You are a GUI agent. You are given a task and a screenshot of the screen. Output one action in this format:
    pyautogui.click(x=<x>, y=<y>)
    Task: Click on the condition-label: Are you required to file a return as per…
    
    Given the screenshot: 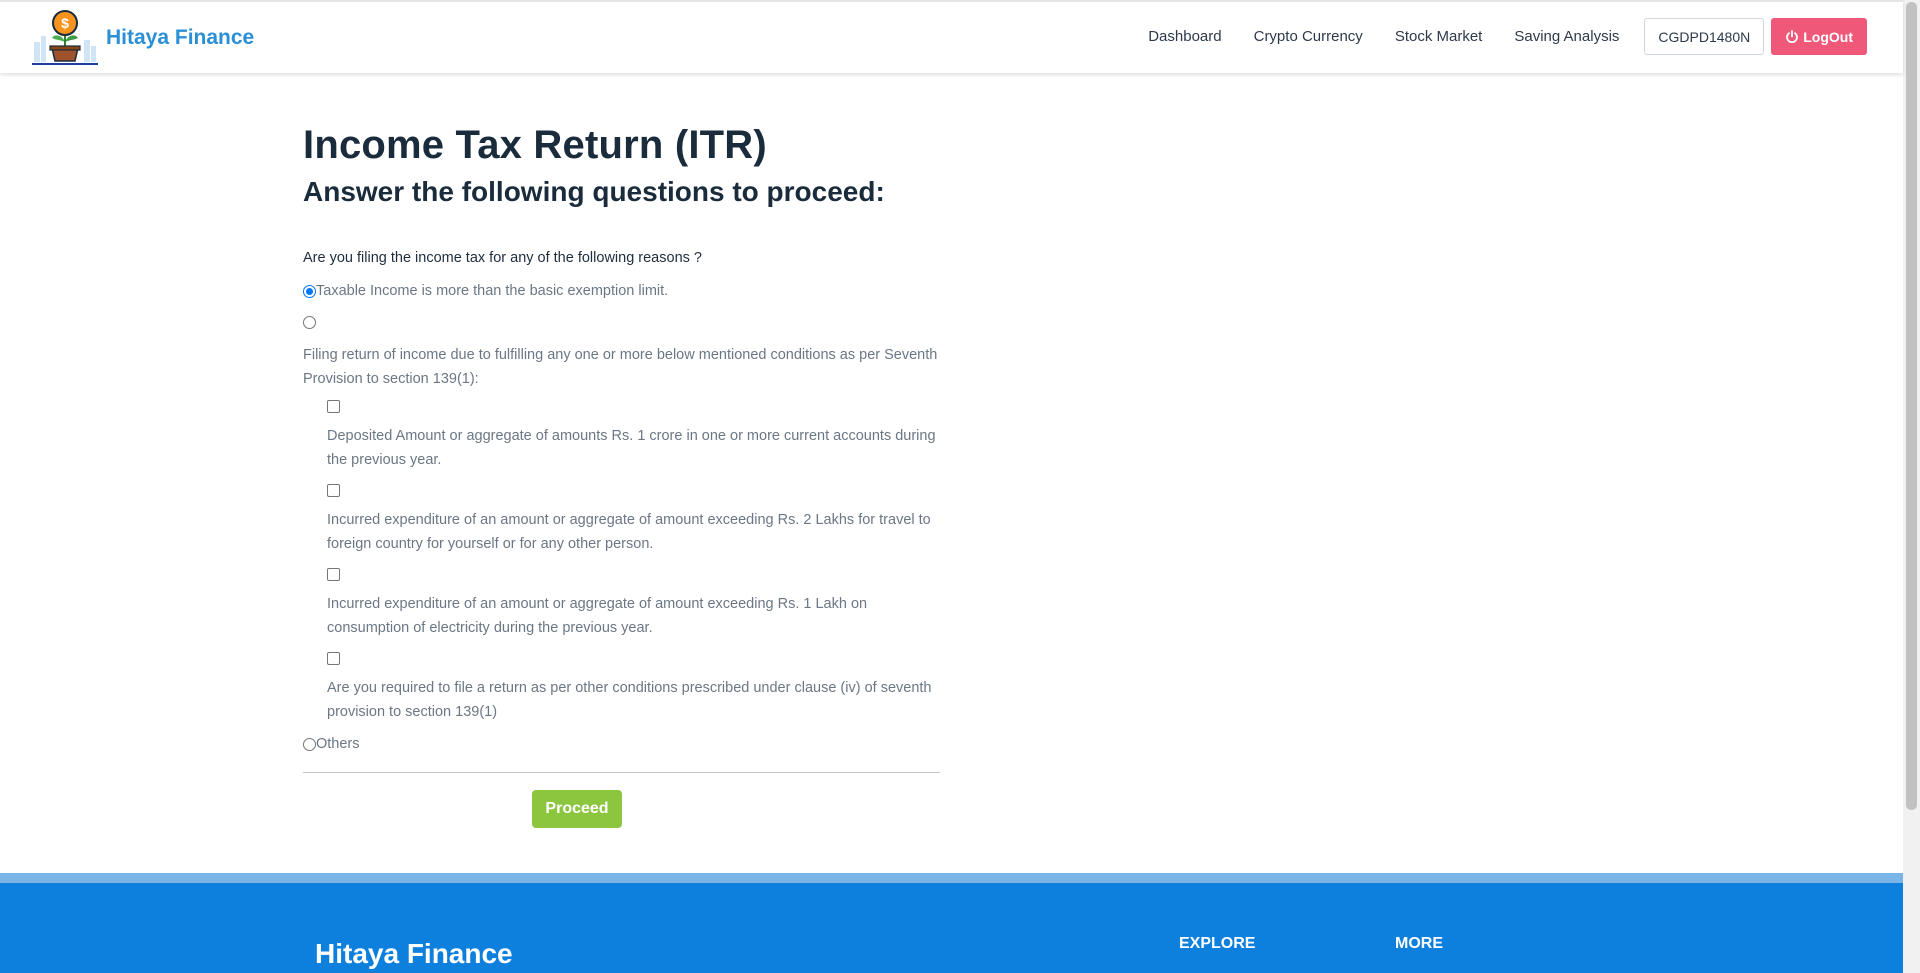 What is the action you would take?
    pyautogui.click(x=629, y=700)
    